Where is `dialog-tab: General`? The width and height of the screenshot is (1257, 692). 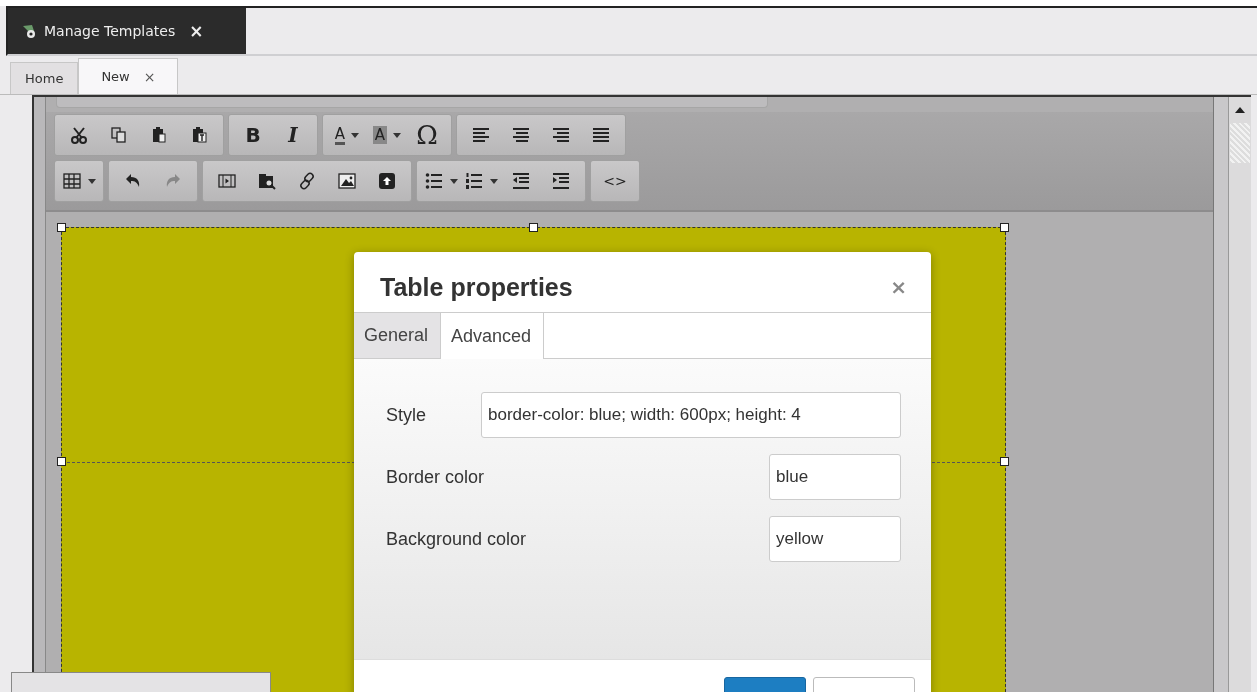 dialog-tab: General is located at coordinates (397, 335).